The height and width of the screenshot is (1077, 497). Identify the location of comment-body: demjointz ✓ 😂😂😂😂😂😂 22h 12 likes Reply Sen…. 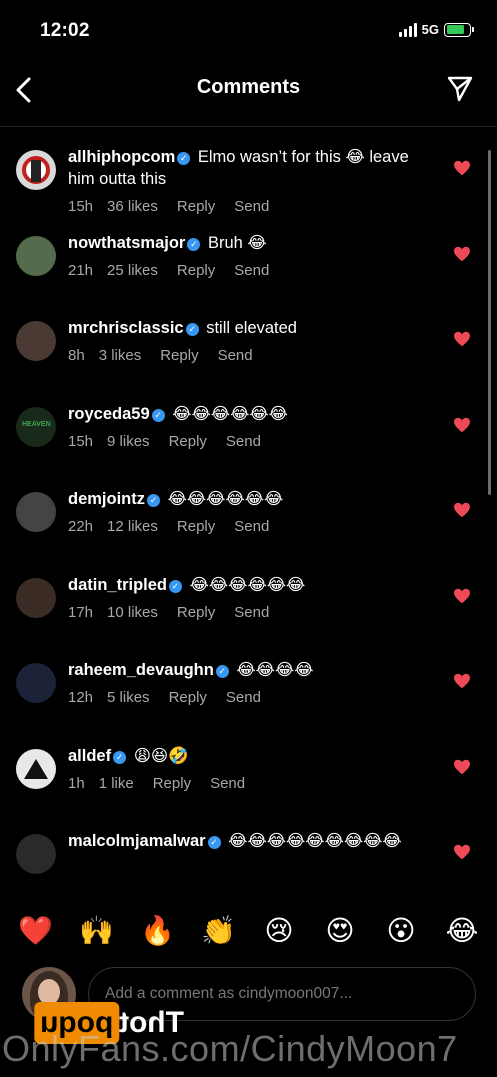
(253, 511).